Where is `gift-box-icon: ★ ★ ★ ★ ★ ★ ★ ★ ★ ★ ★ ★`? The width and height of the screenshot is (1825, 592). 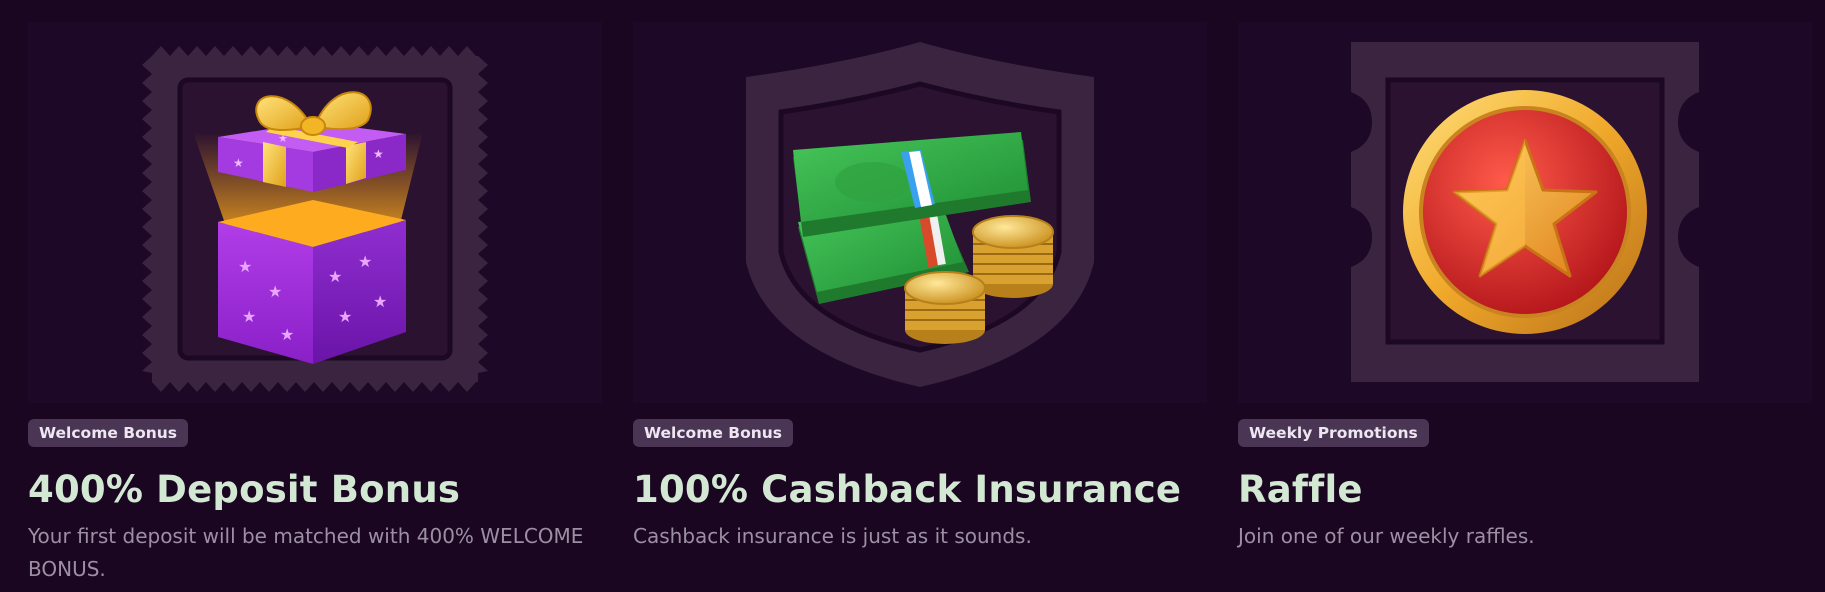
gift-box-icon: ★ ★ ★ ★ ★ ★ ★ ★ ★ ★ ★ ★ is located at coordinates (315, 219).